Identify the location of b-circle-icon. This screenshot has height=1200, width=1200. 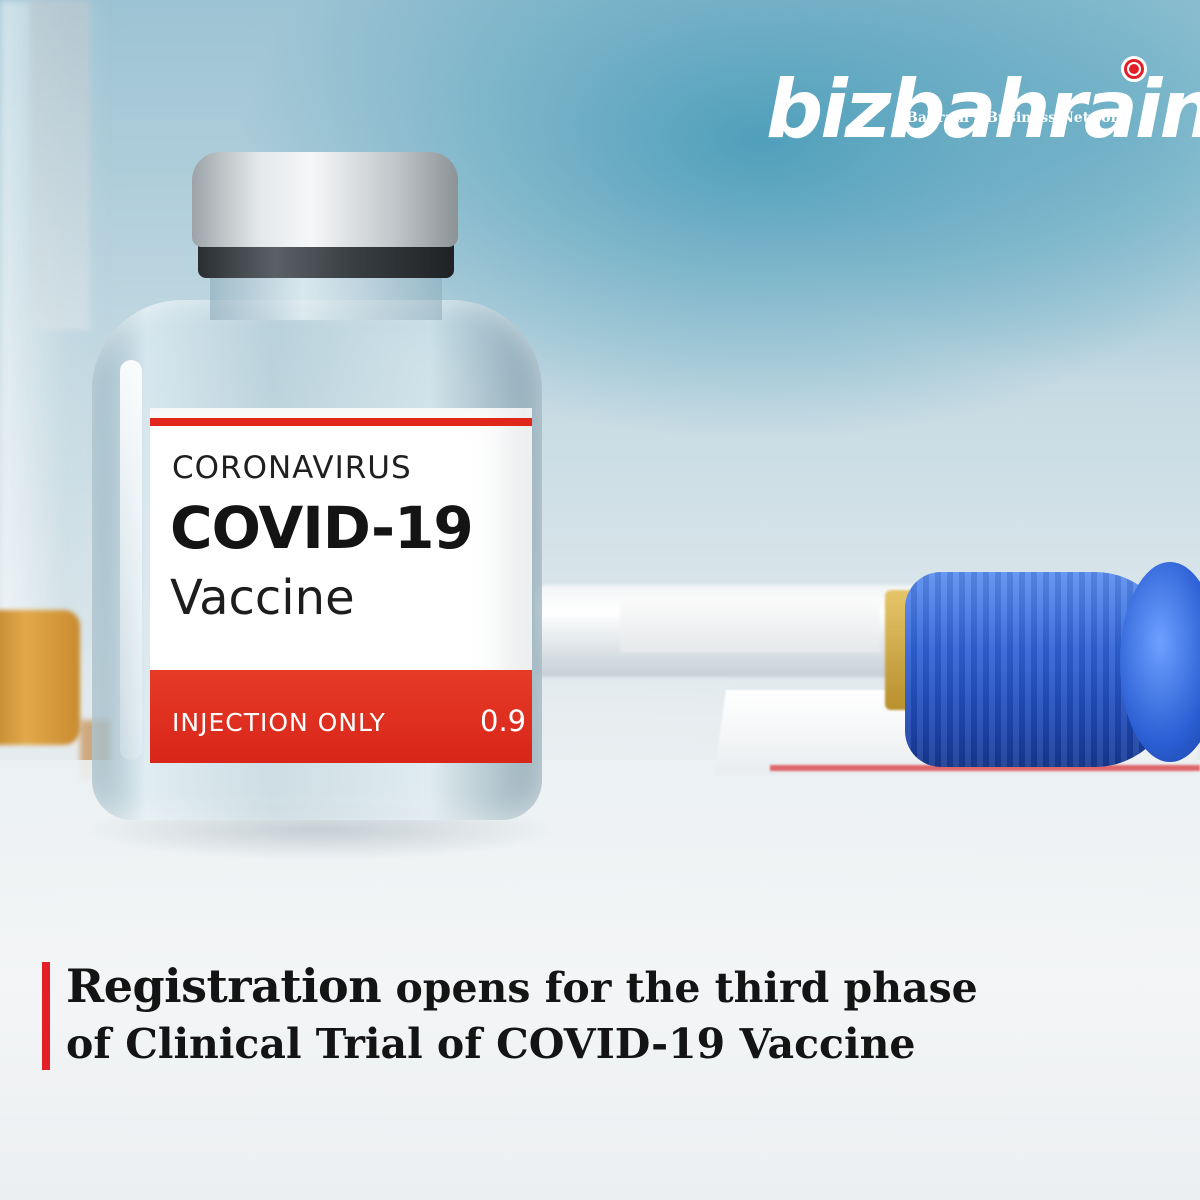
(1134, 69).